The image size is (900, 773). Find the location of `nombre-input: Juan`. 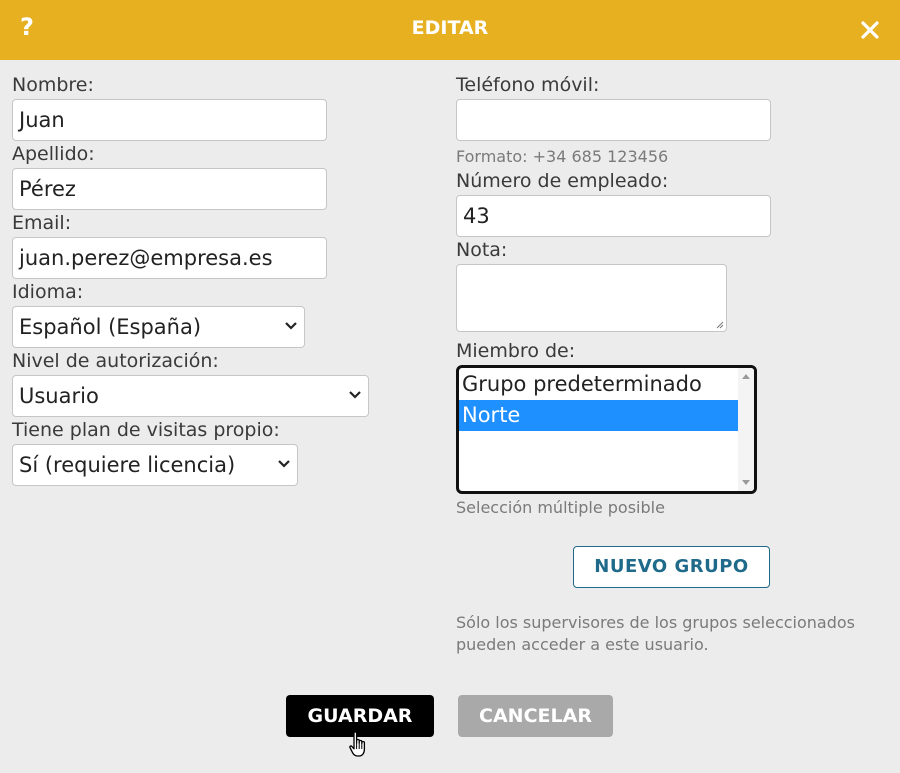

nombre-input: Juan is located at coordinates (169, 120).